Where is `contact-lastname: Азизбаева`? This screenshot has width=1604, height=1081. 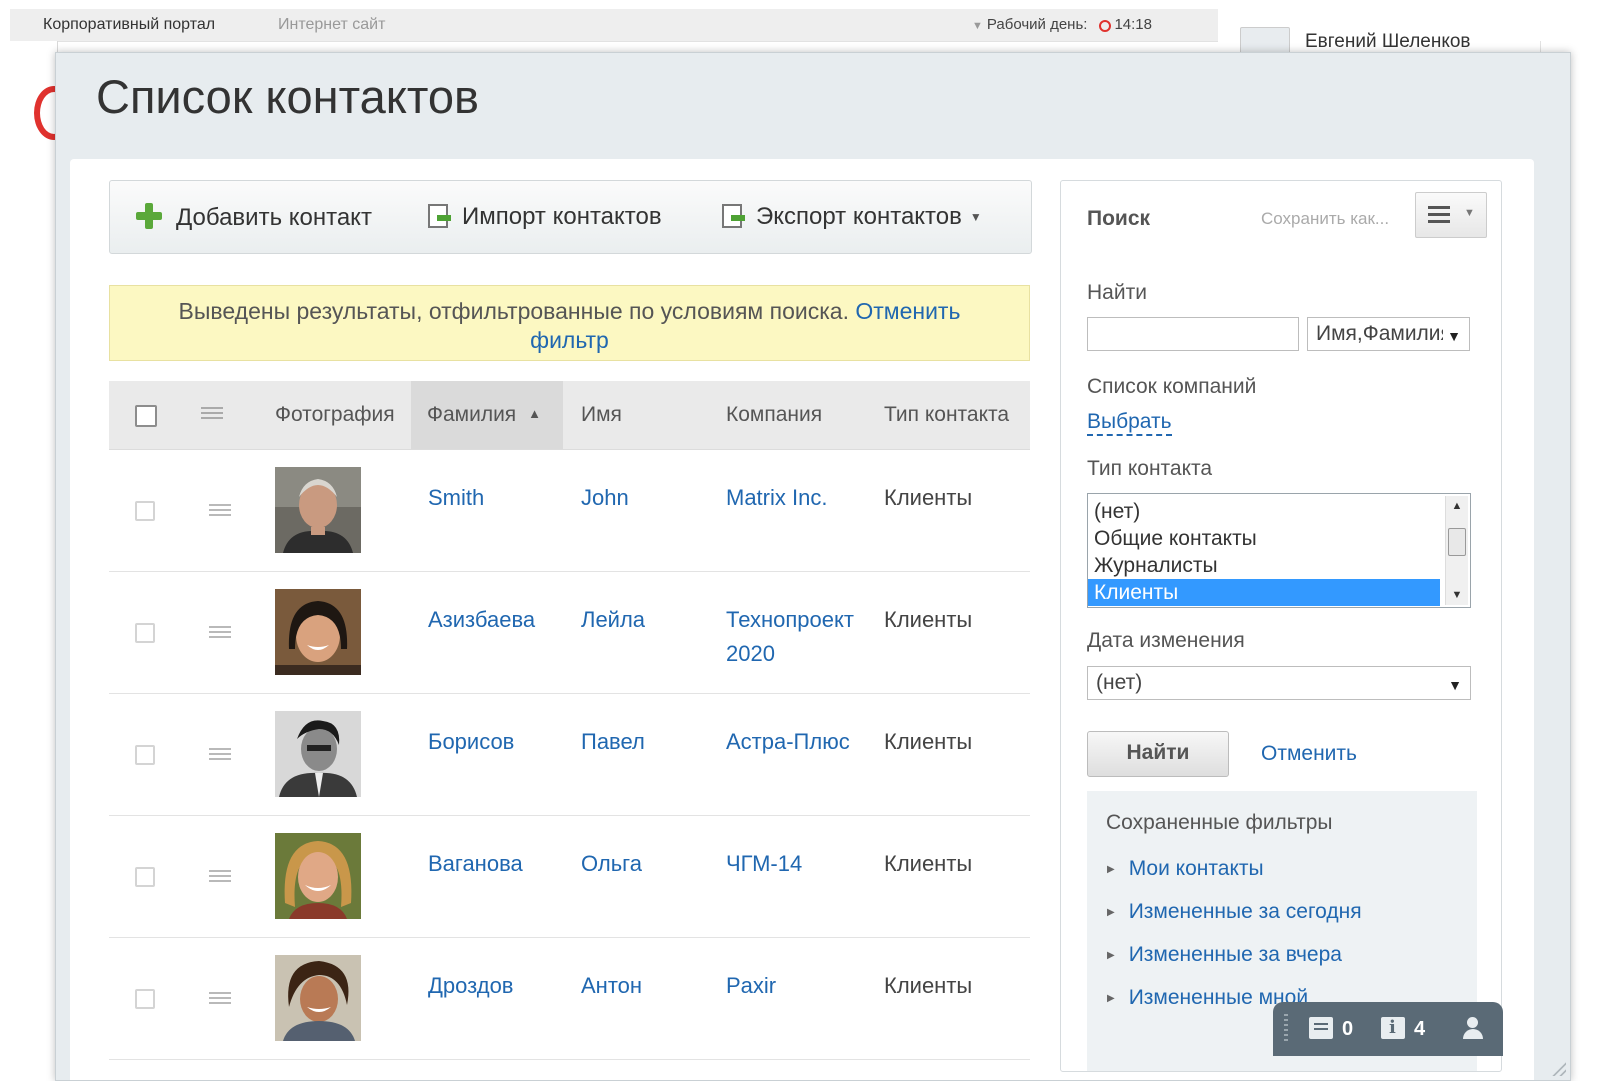
contact-lastname: Азизбаева is located at coordinates (481, 620).